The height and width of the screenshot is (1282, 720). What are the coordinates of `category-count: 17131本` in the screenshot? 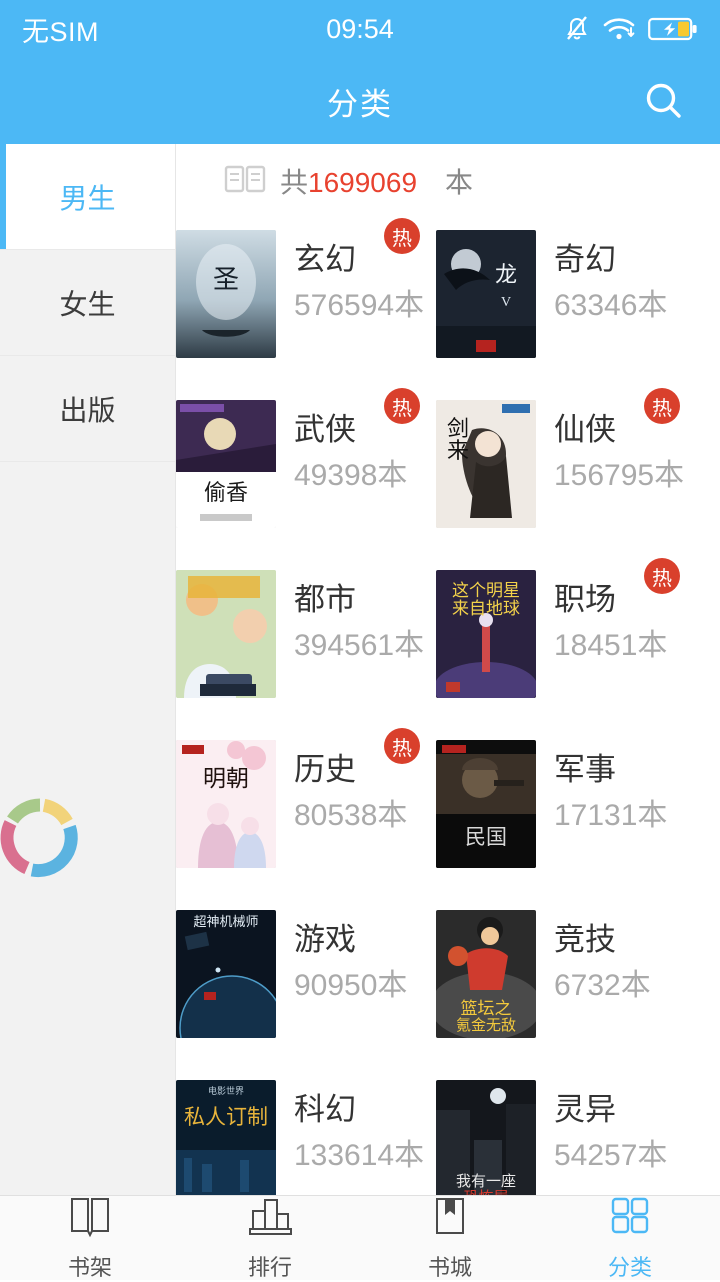 It's located at (611, 815).